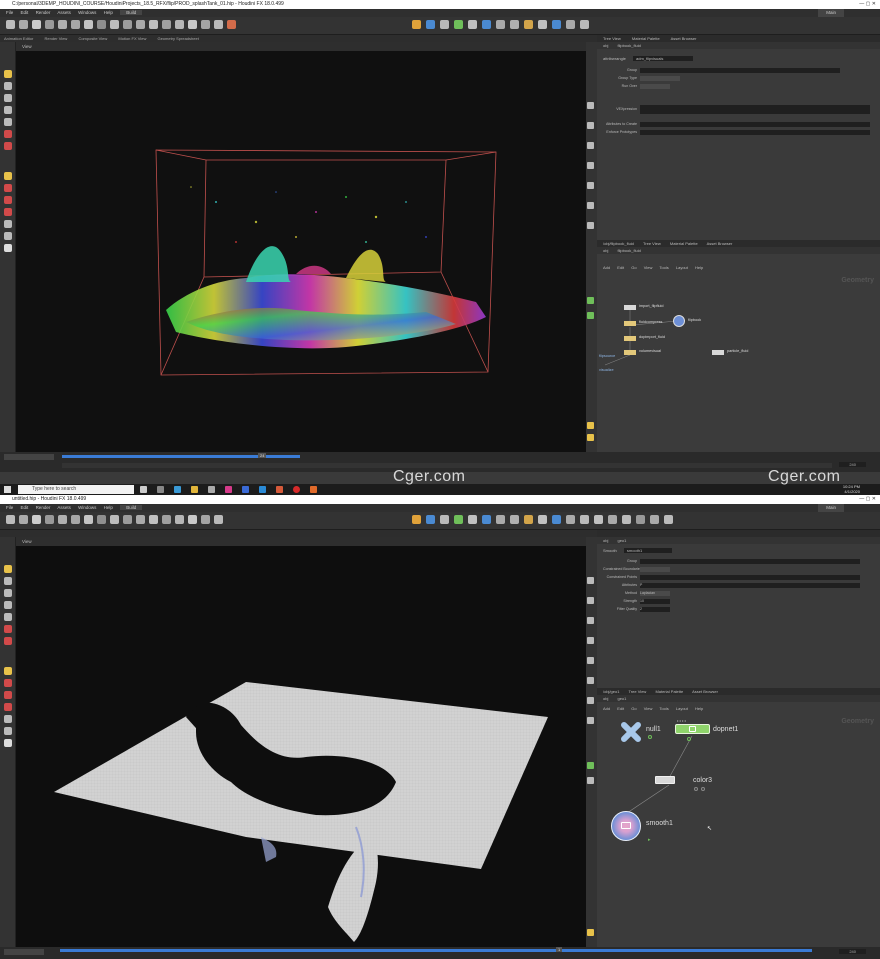 The height and width of the screenshot is (959, 880). What do you see at coordinates (7, 489) in the screenshot?
I see `windows-start-icon` at bounding box center [7, 489].